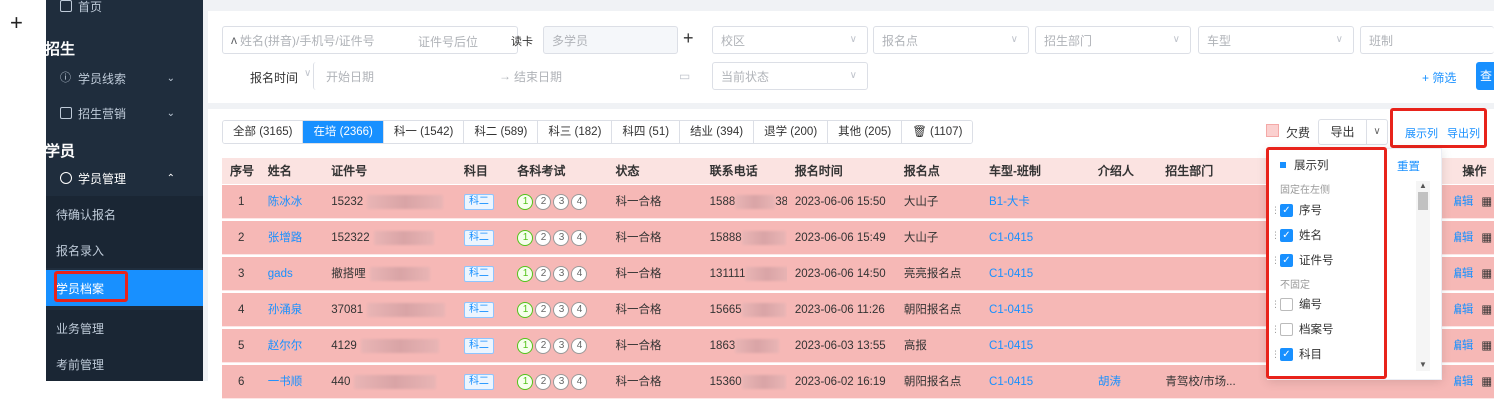  What do you see at coordinates (1301, 210) in the screenshot?
I see `column-option-no: ✓ 序号` at bounding box center [1301, 210].